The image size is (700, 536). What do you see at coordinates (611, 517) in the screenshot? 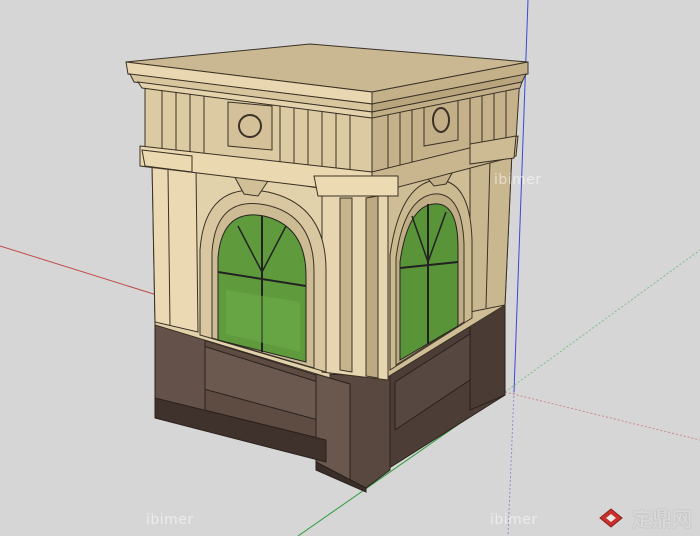
I see `diamond-logo-icon` at bounding box center [611, 517].